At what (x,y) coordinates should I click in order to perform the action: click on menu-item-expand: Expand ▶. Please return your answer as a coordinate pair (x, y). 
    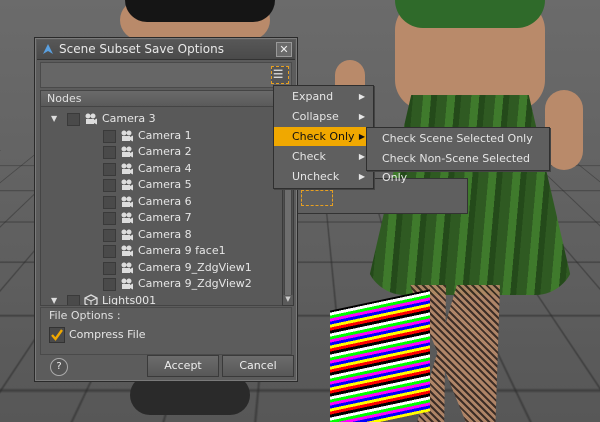
    Looking at the image, I should click on (323, 96).